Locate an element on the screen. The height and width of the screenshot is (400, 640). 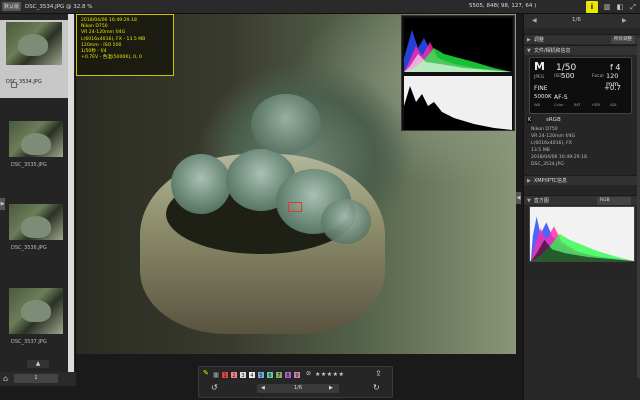
section-xmp-header: ▶ XMP/IPTC信息 is located at coordinates (582, 180).